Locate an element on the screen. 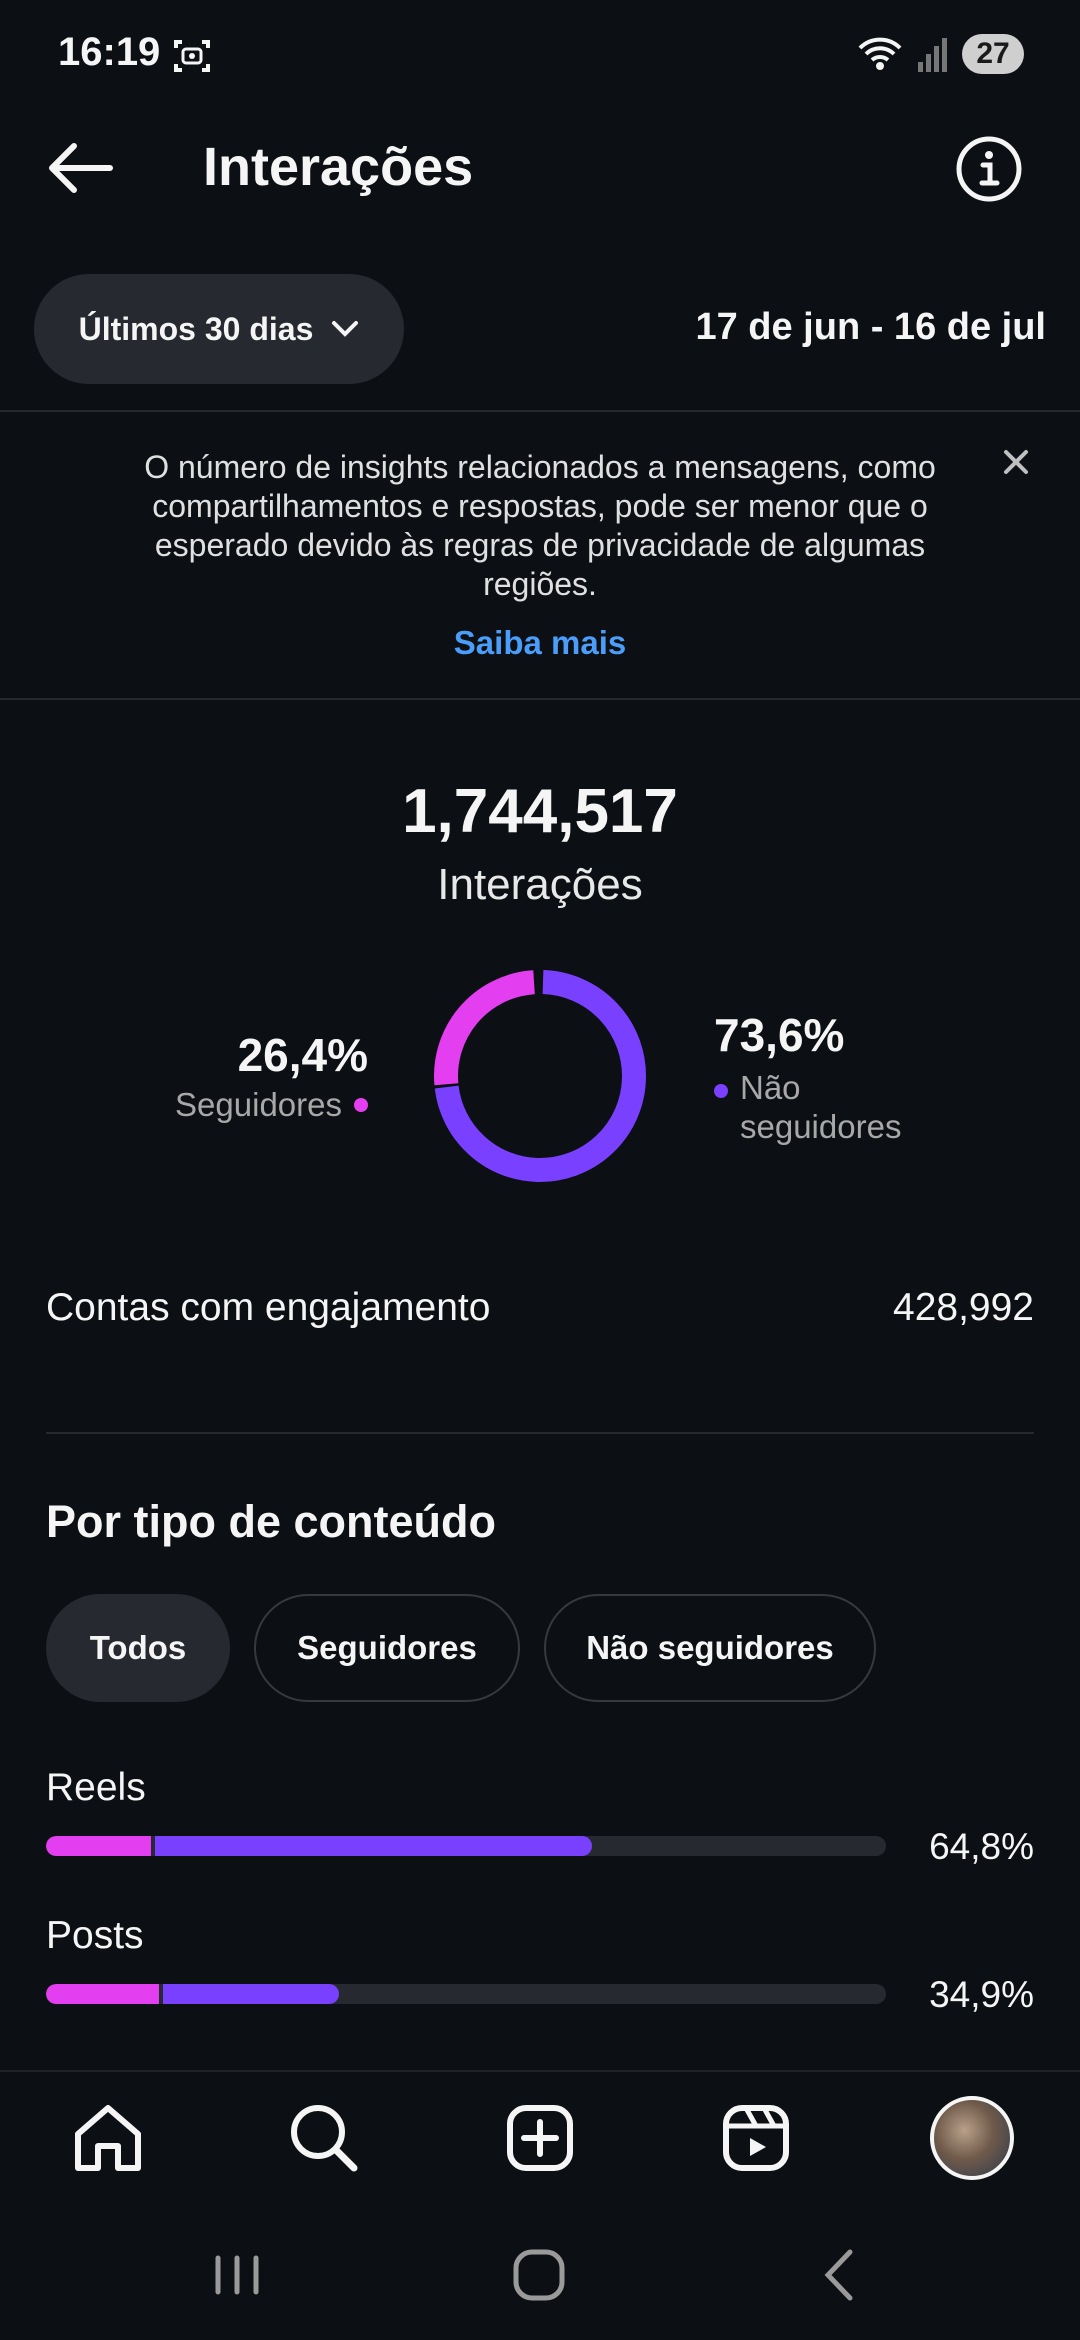 This screenshot has width=1080, height=2340. interactions-donut-chart is located at coordinates (540, 1076).